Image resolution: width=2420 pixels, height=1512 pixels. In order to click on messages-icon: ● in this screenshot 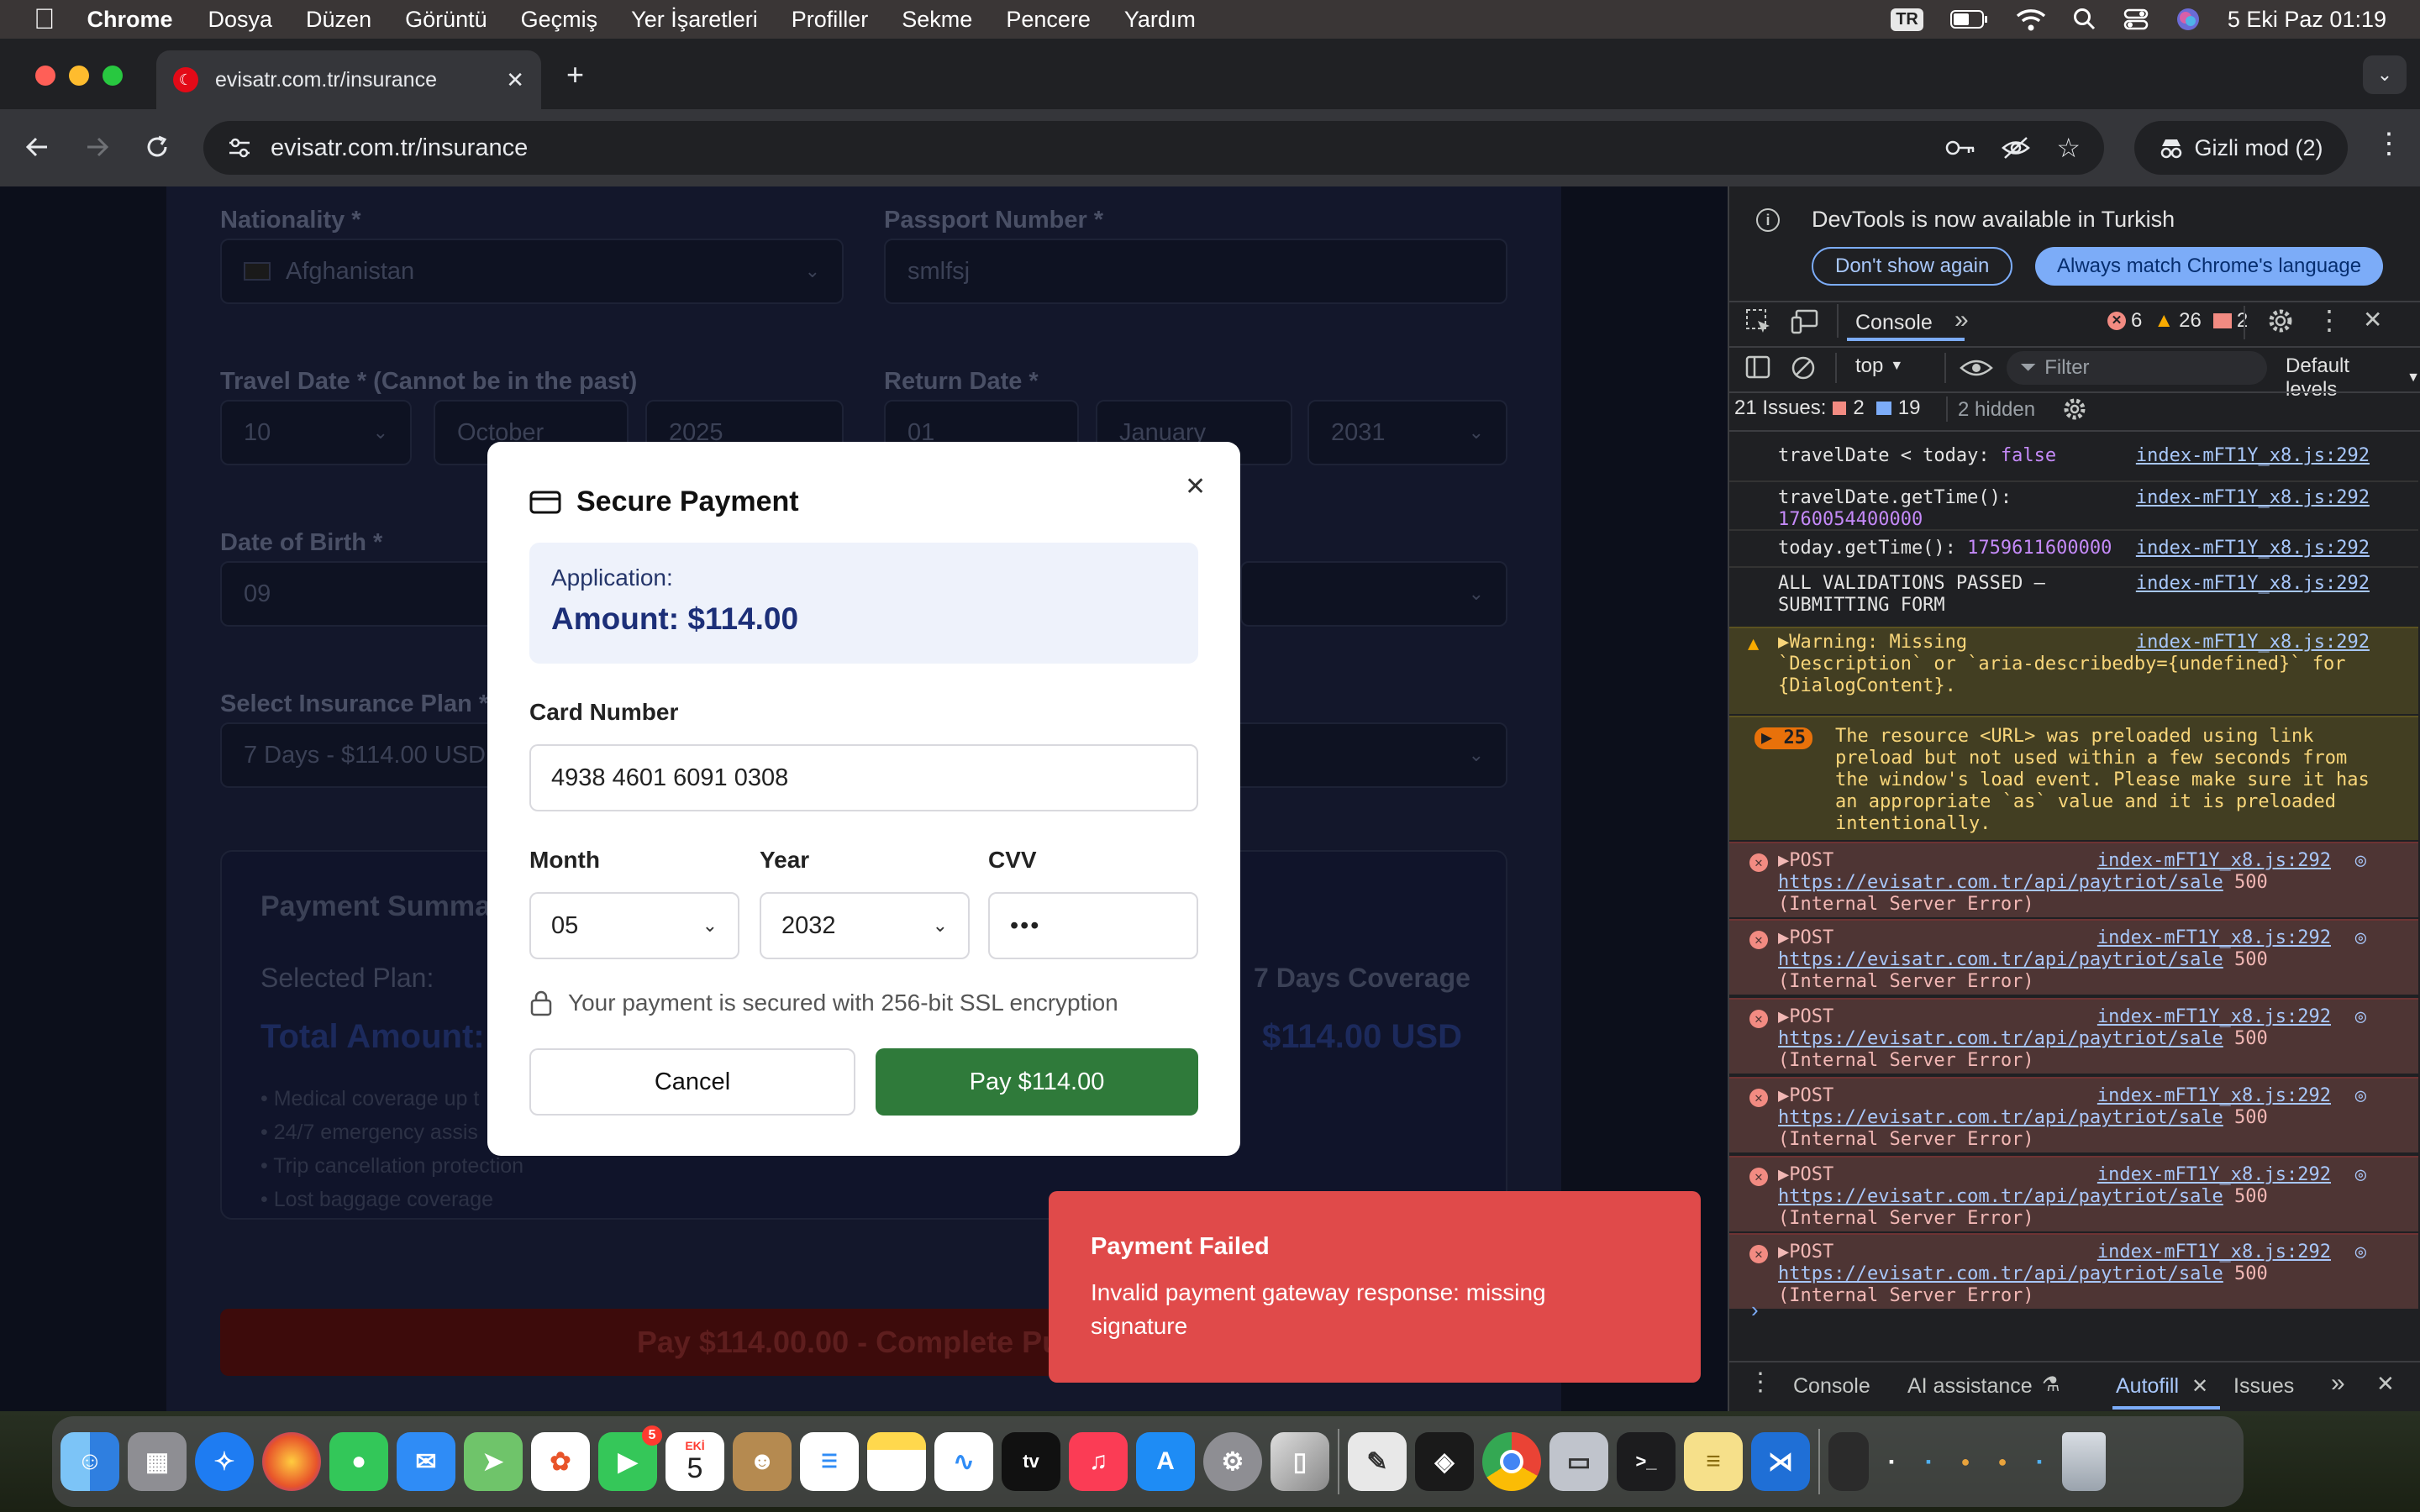, I will do `click(359, 1461)`.